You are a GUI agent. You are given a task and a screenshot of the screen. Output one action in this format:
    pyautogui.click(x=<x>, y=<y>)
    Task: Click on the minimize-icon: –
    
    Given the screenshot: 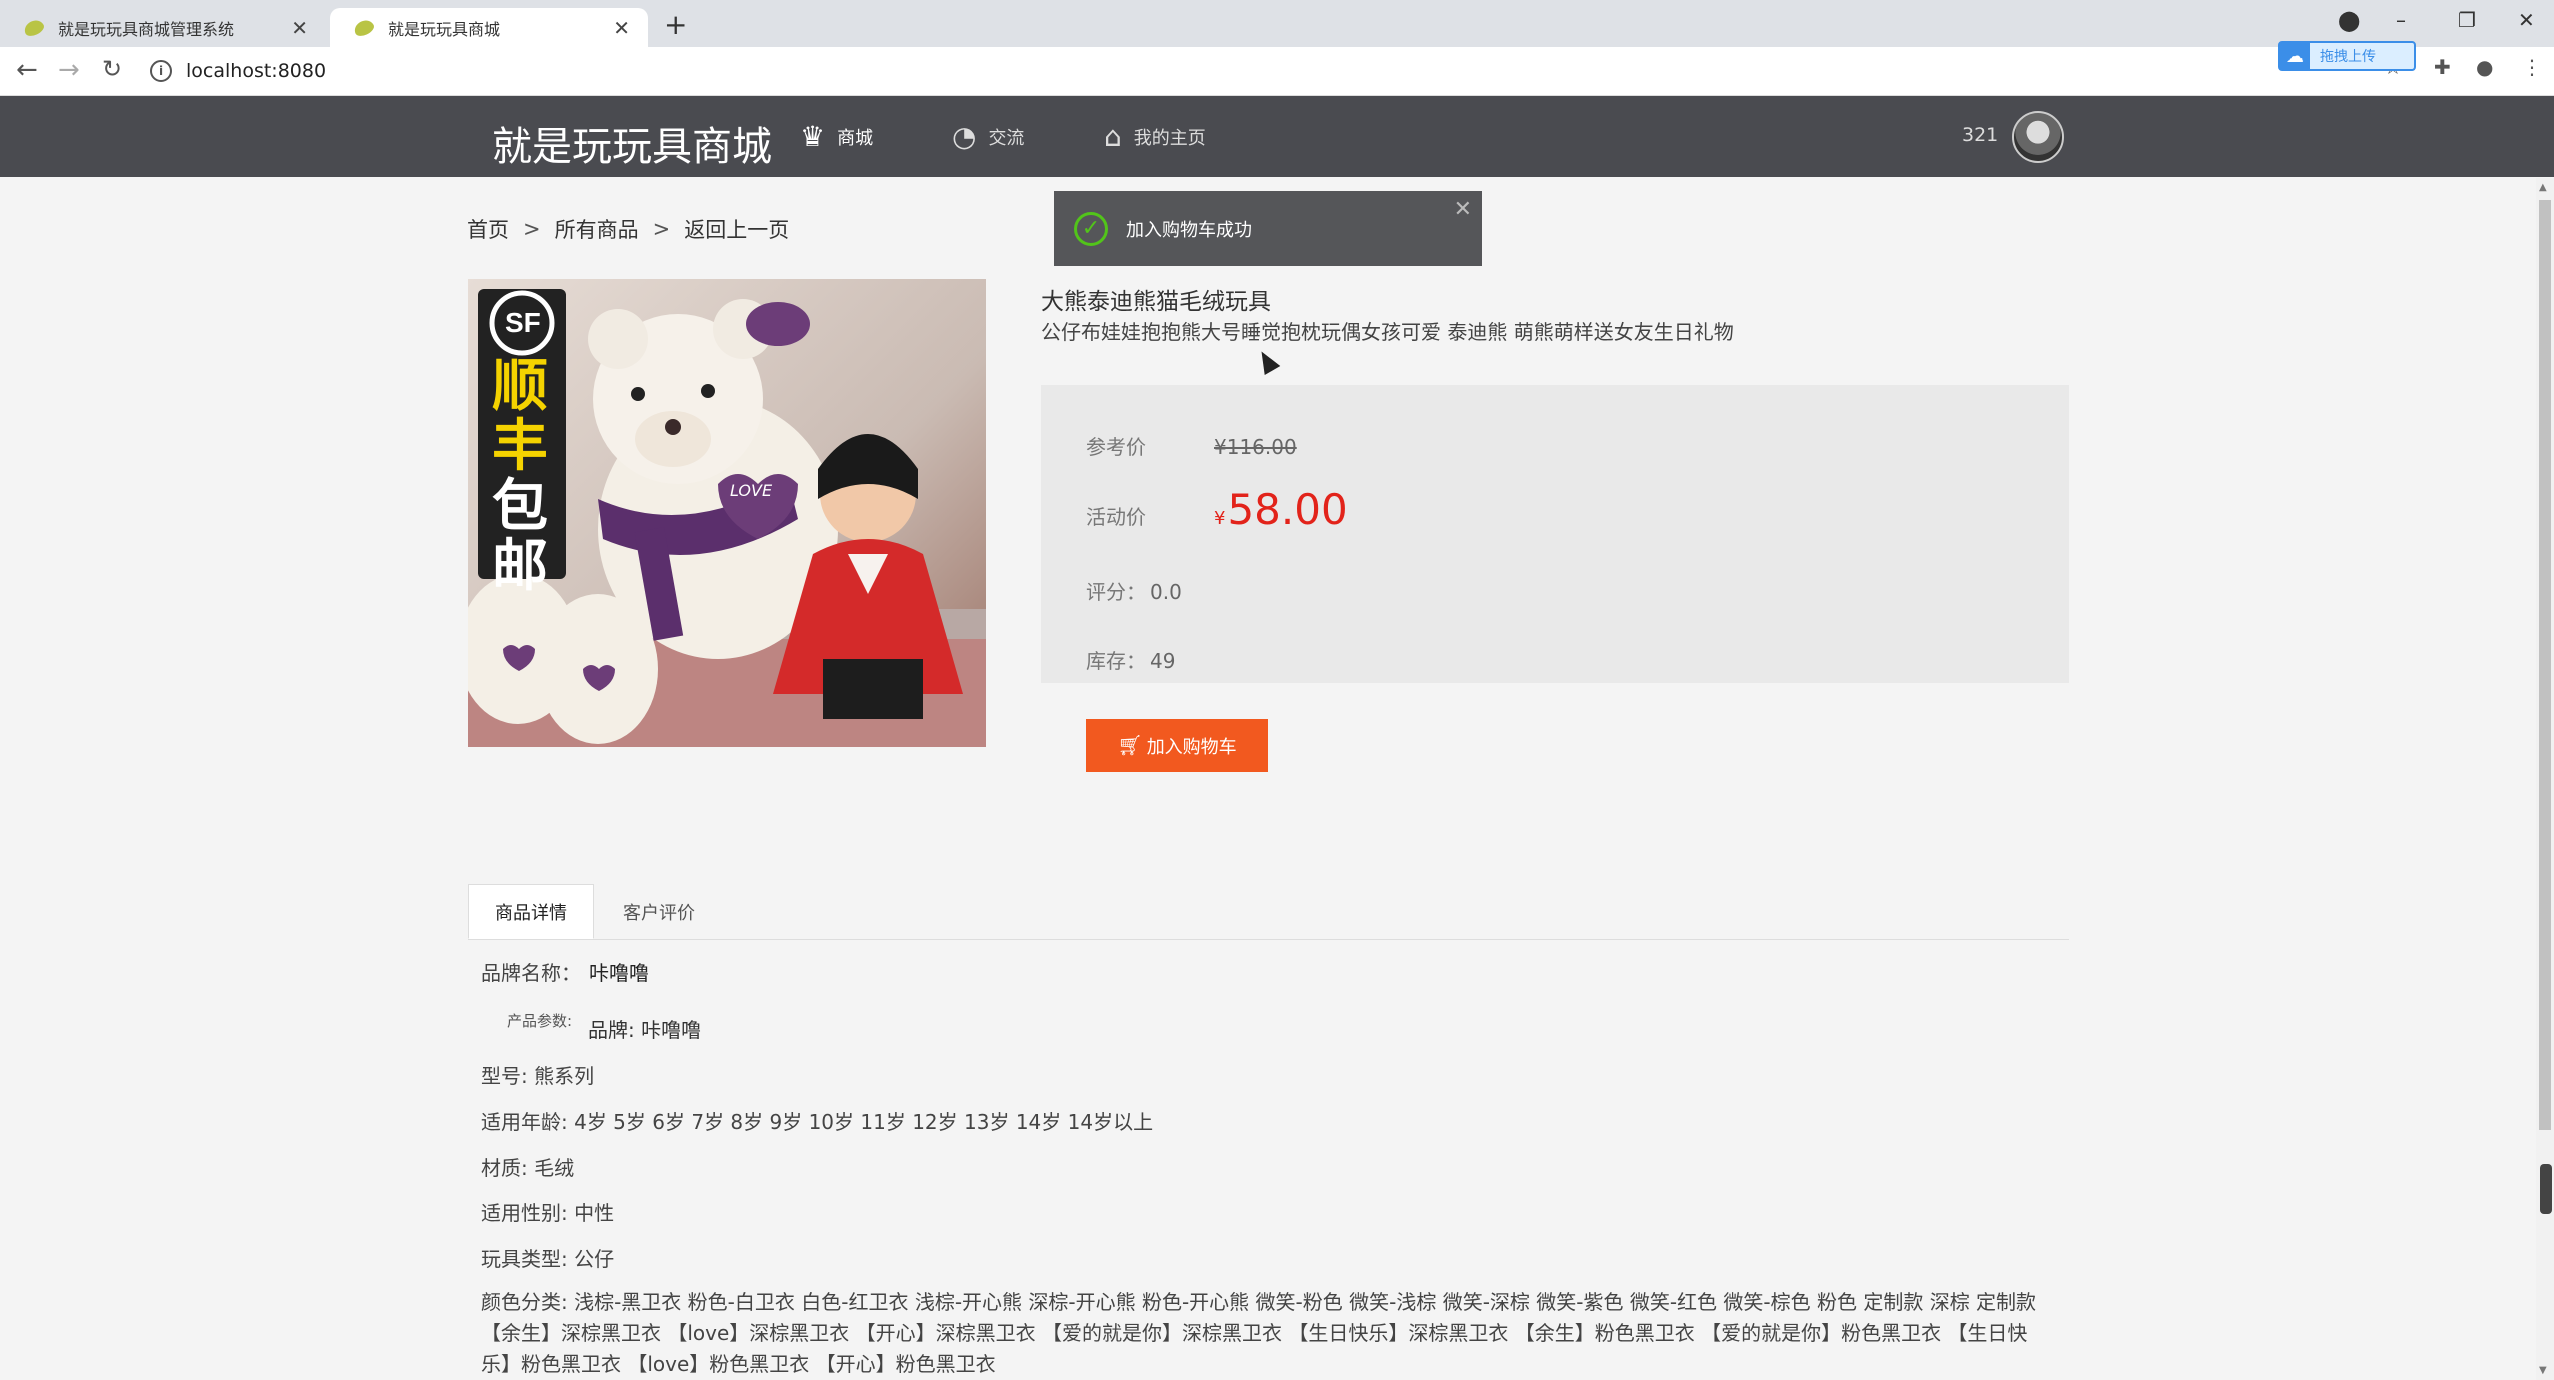 What is the action you would take?
    pyautogui.click(x=2401, y=20)
    